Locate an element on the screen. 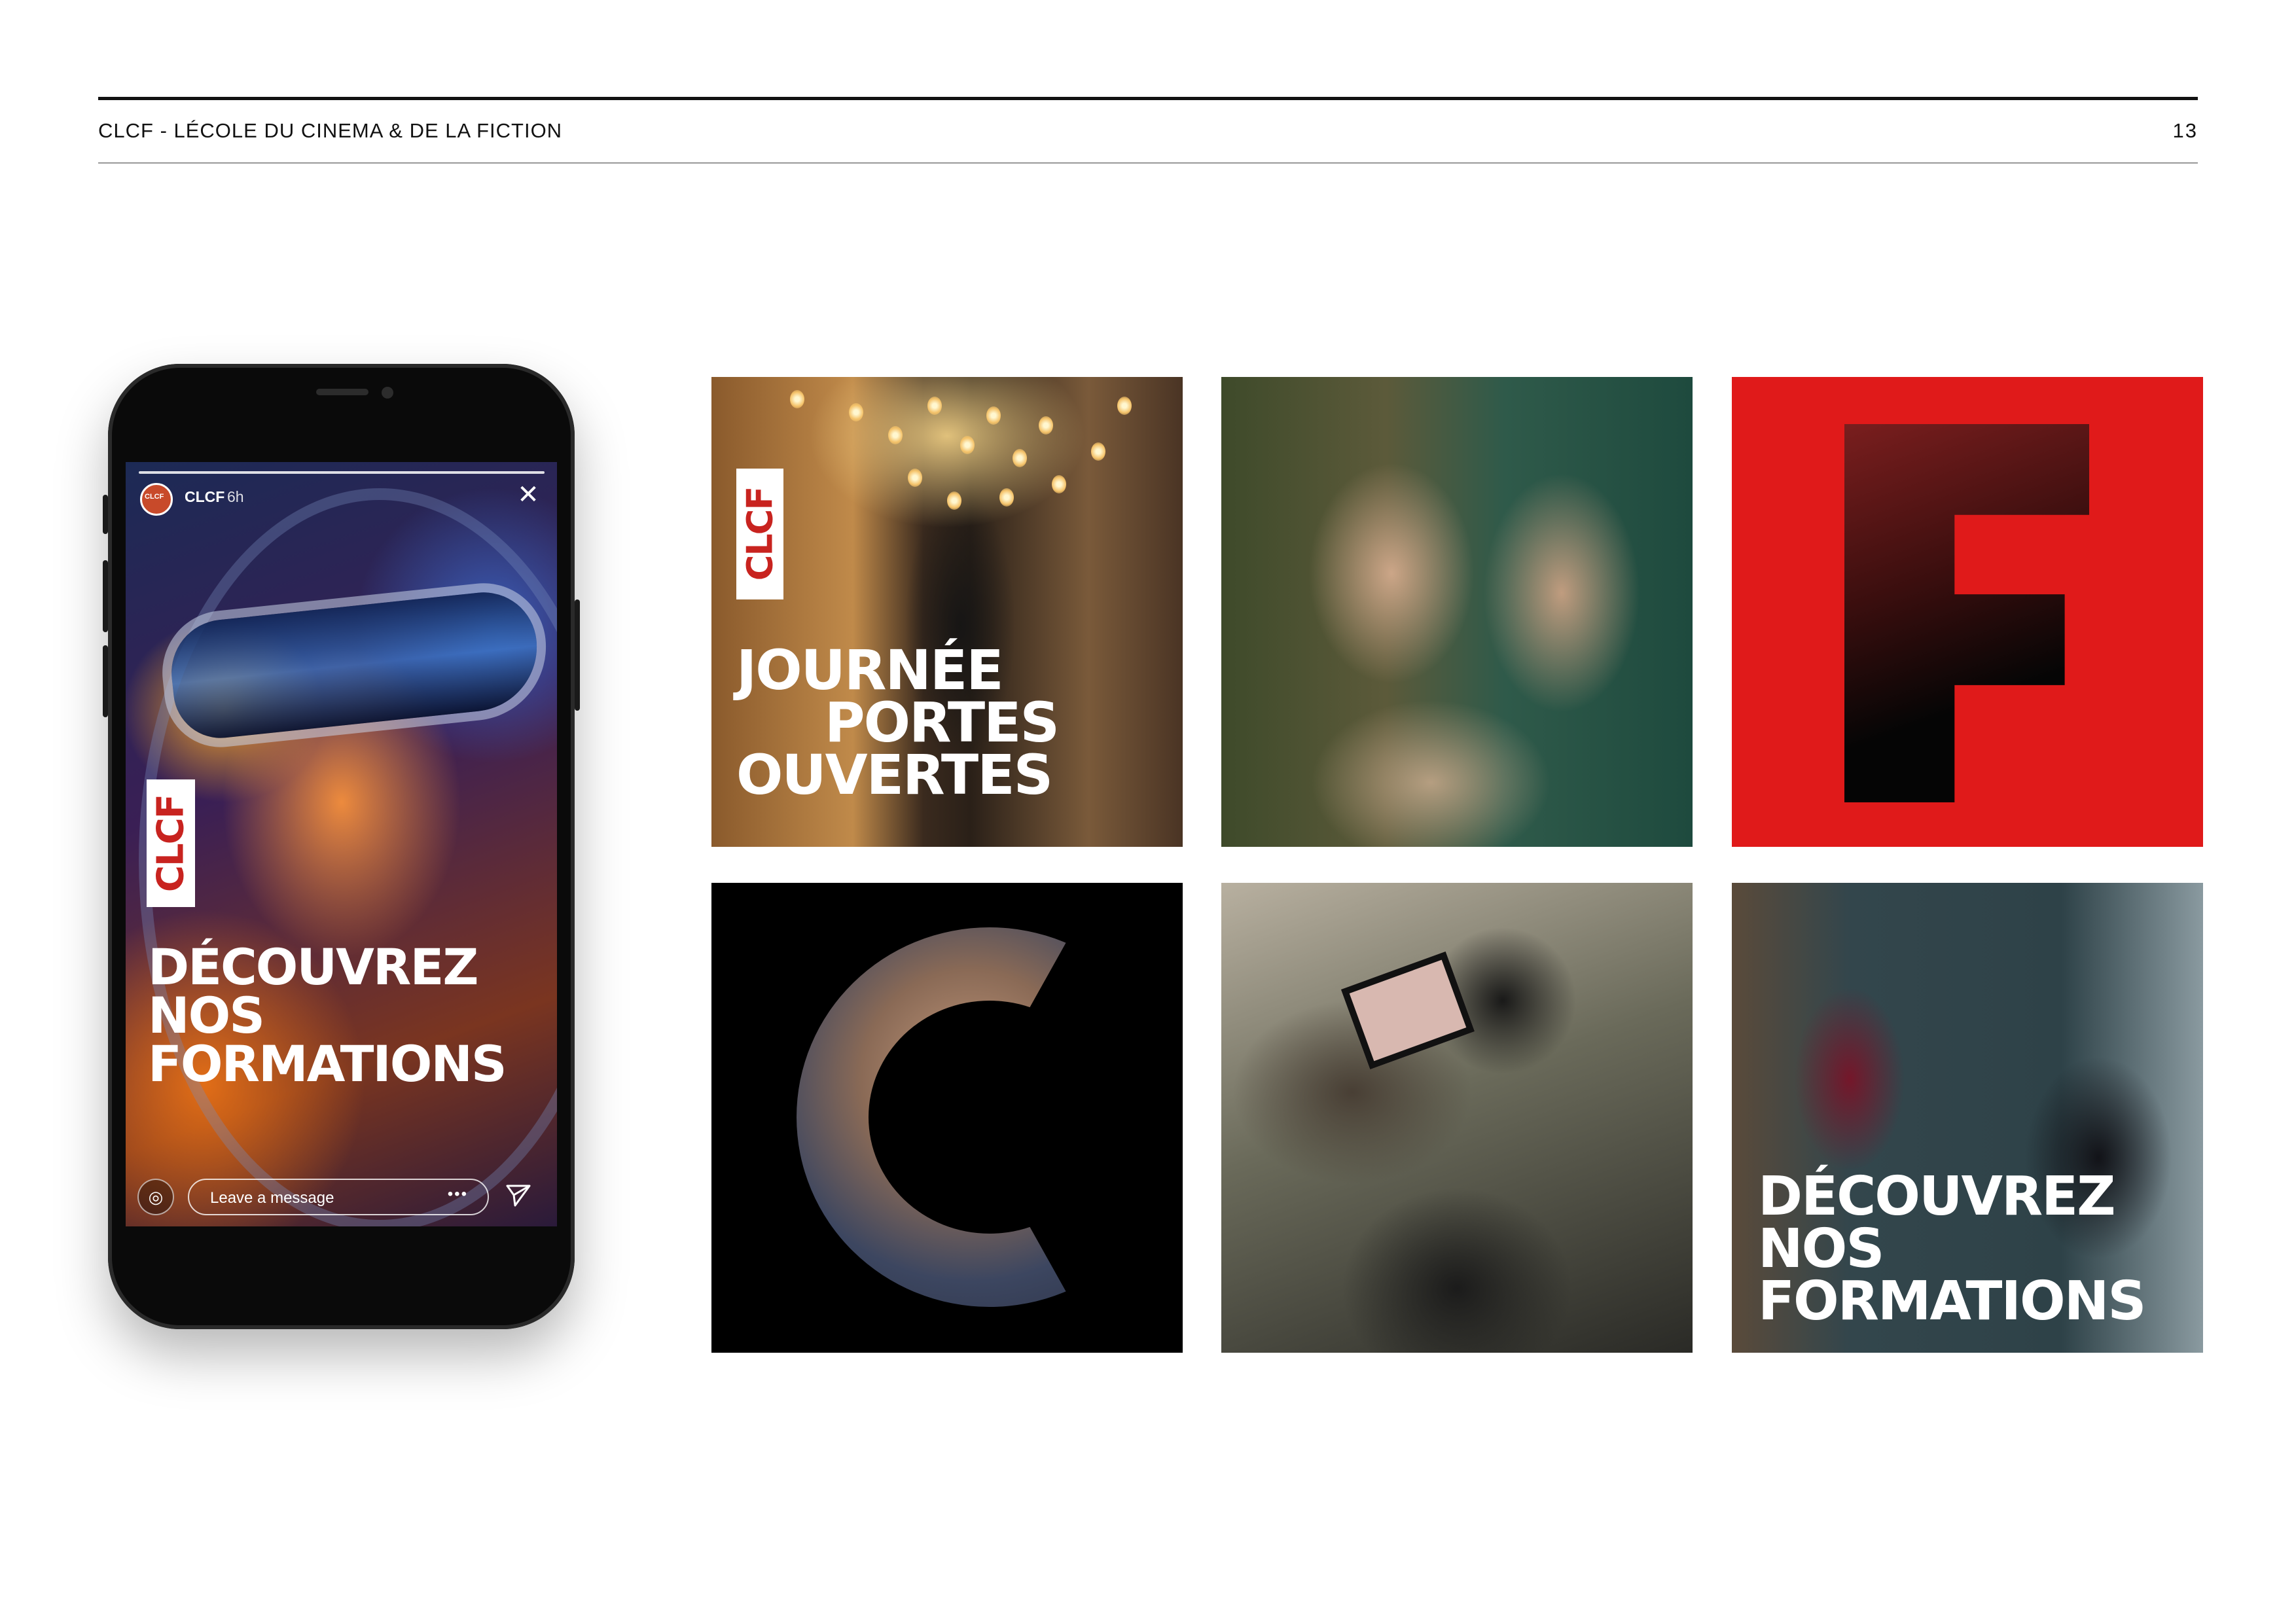  story-timestamp: 6h is located at coordinates (235, 496).